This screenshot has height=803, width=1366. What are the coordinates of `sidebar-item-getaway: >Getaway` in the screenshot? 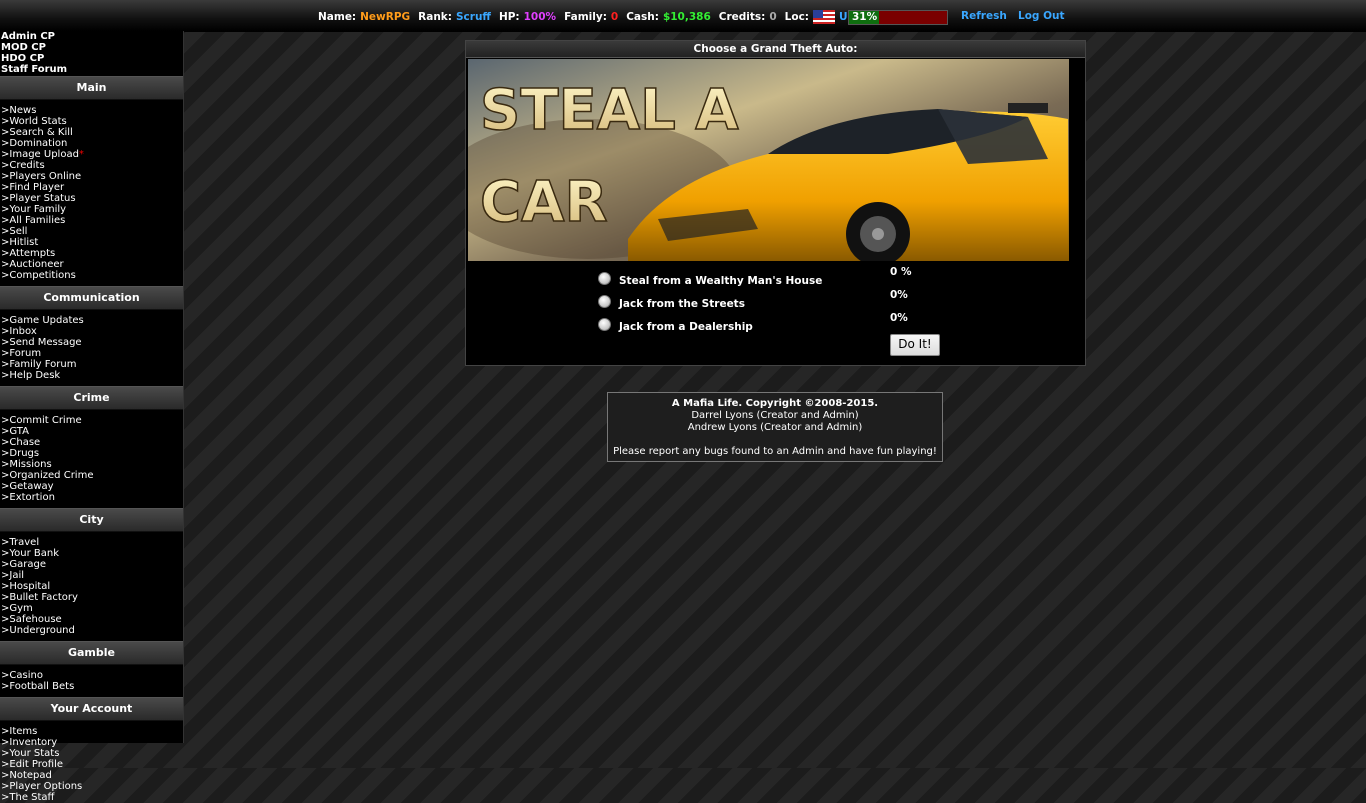 It's located at (91, 486).